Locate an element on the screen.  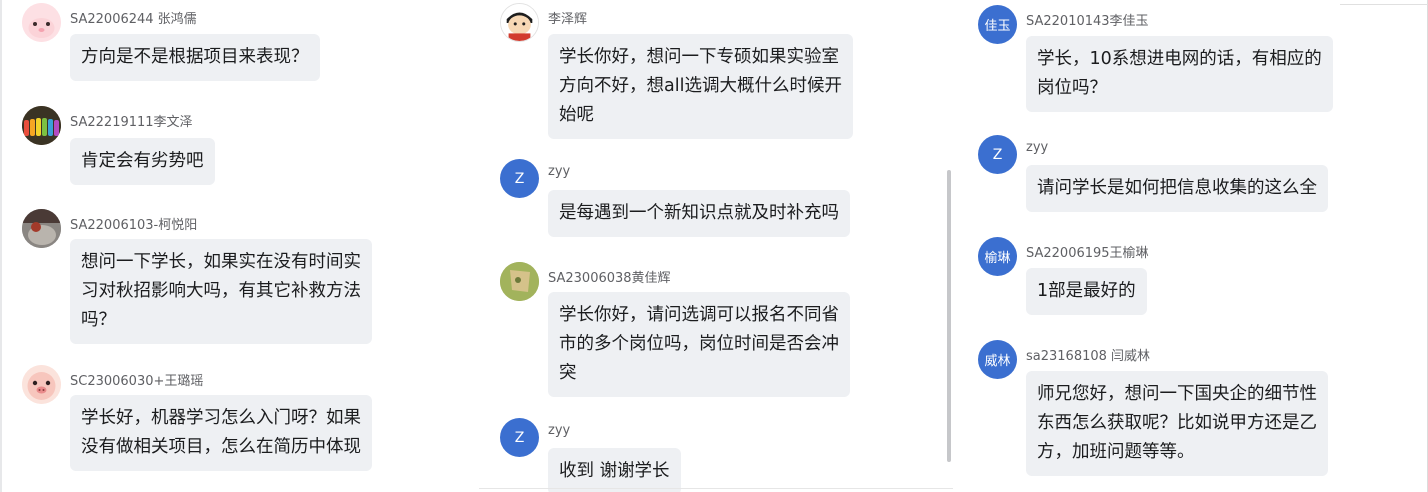
sender-name: 李泽辉 is located at coordinates (568, 19).